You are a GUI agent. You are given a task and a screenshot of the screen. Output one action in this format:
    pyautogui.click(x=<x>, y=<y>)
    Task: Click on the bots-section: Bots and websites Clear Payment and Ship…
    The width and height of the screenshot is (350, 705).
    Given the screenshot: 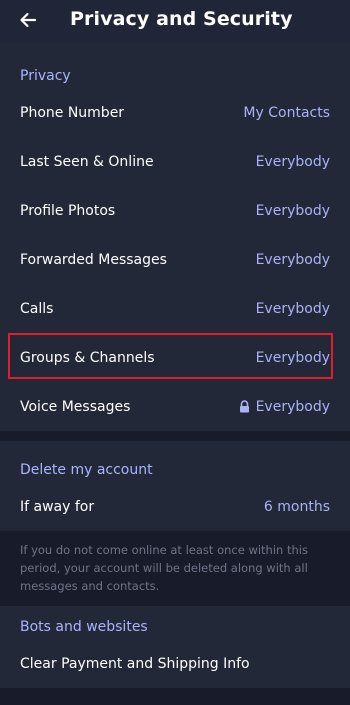 What is the action you would take?
    pyautogui.click(x=175, y=647)
    